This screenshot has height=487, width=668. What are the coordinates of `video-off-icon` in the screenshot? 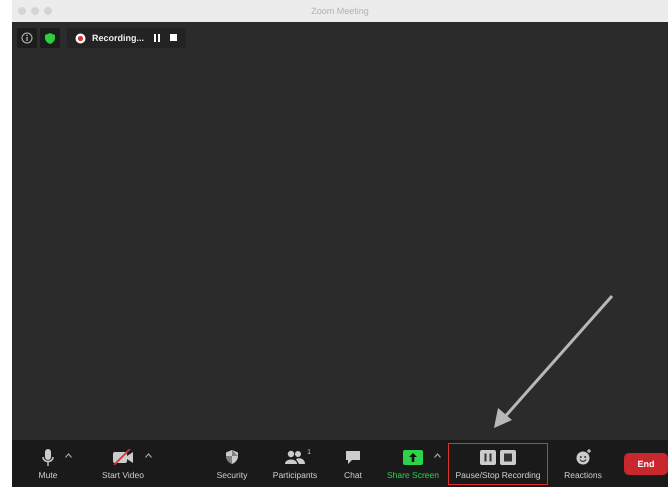 It's located at (123, 457).